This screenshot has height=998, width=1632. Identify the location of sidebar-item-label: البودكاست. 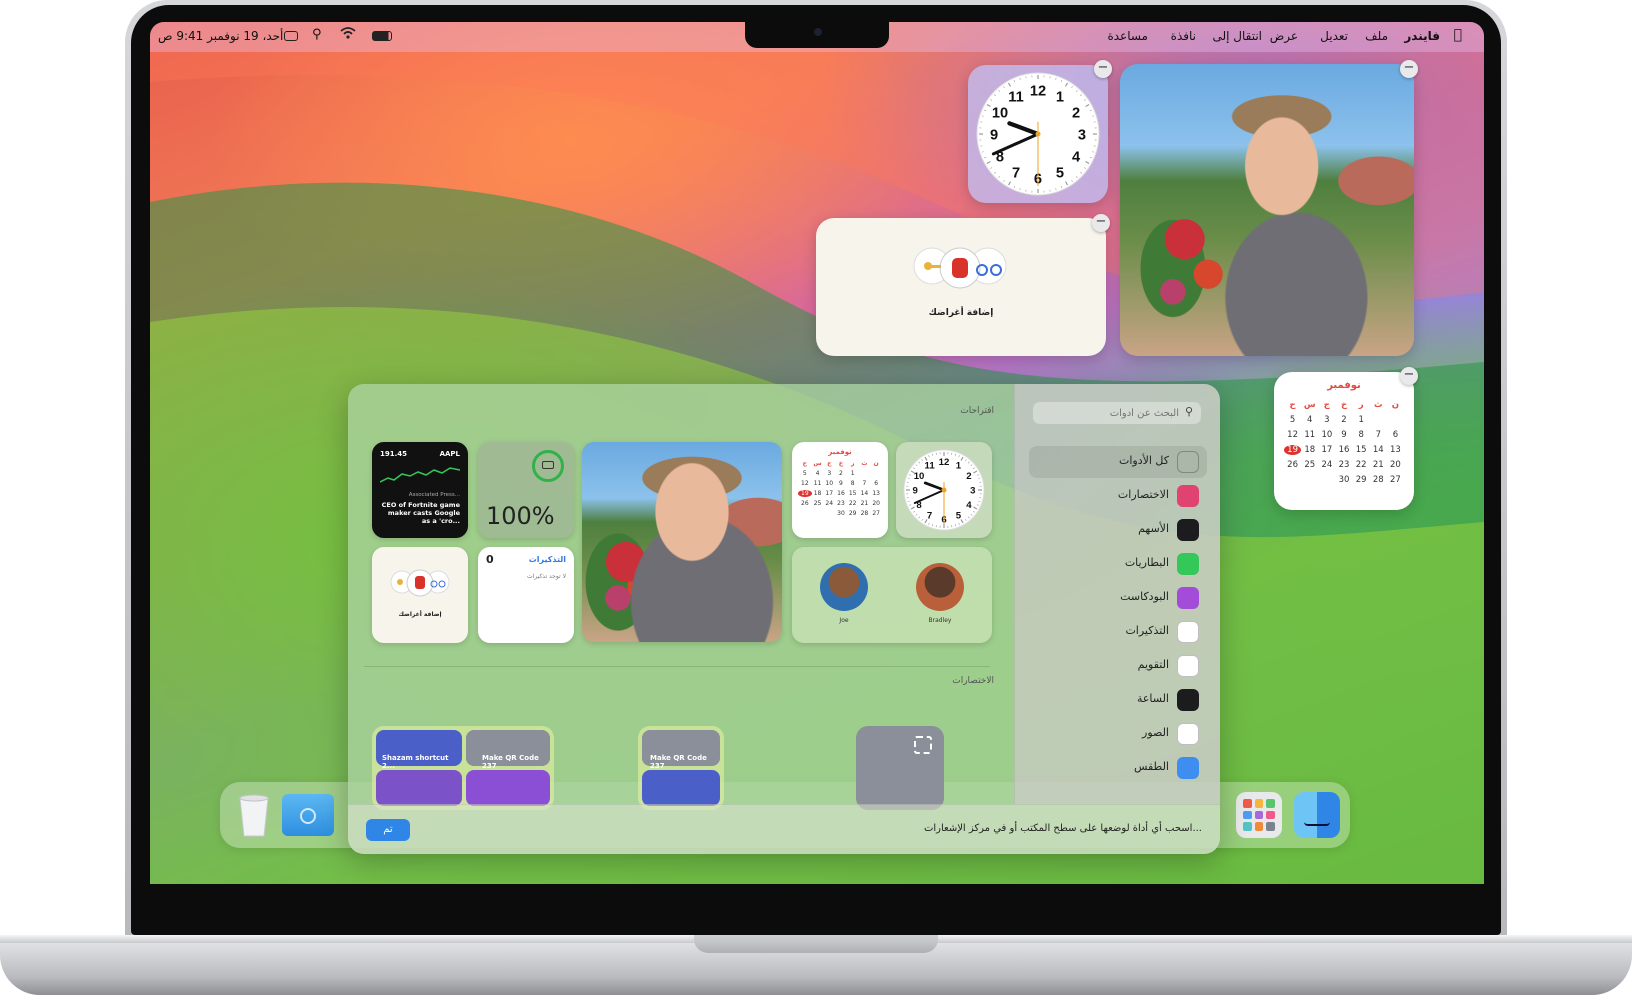
(1144, 596).